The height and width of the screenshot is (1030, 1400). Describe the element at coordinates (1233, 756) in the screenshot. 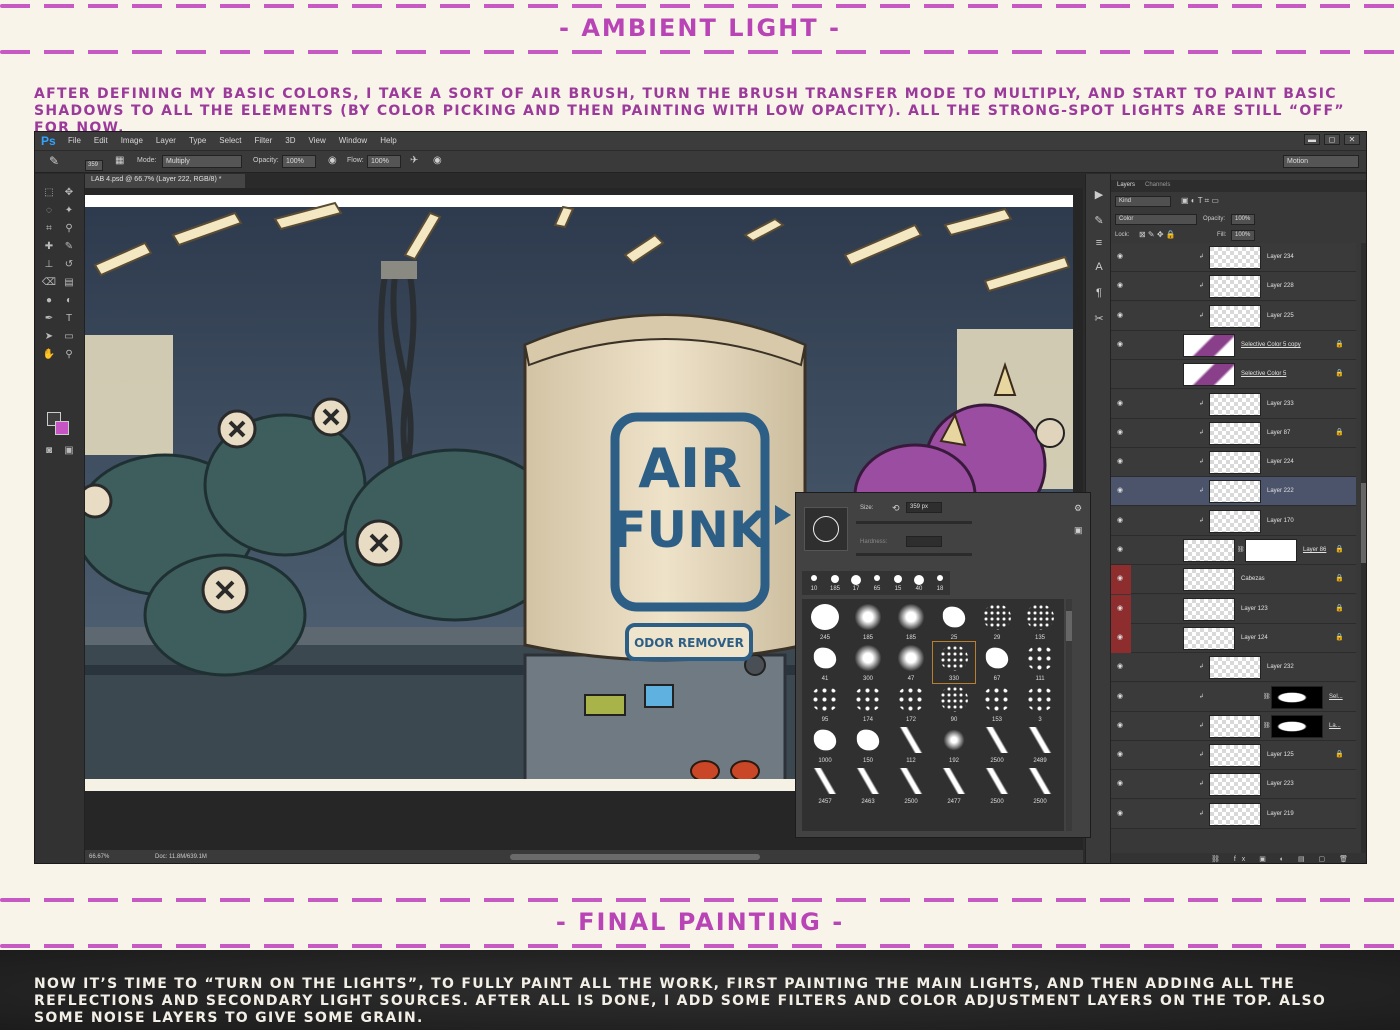

I see `layer-row: ◉ ↲ Layer 125 🔒` at that location.